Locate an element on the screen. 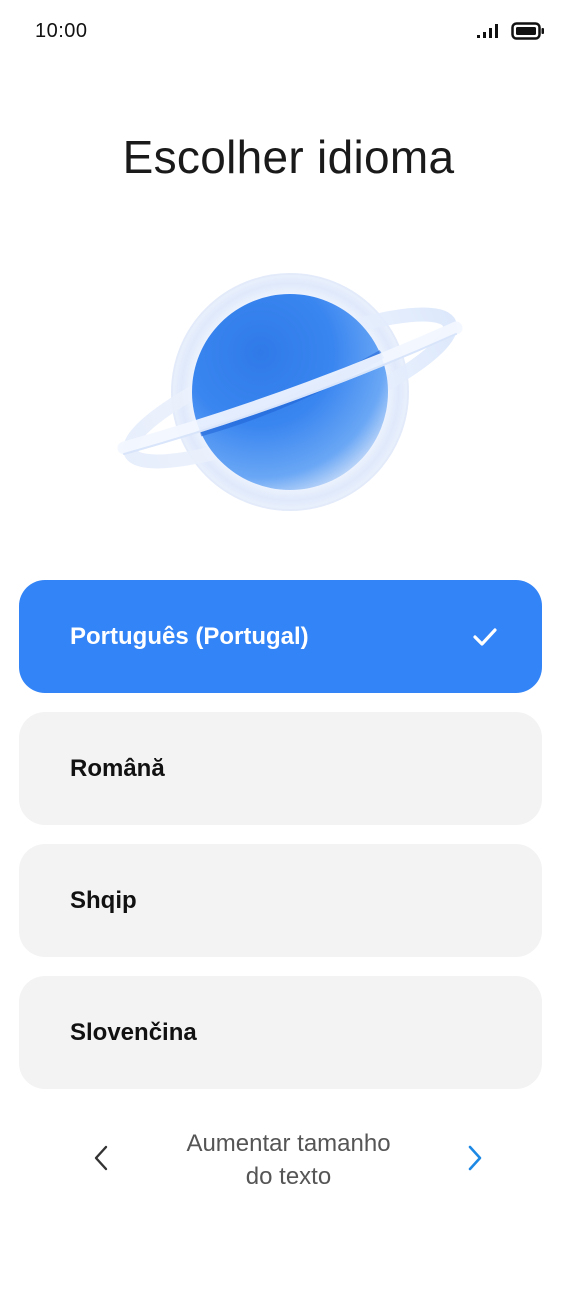 This screenshot has height=1316, width=577. chevron-right-icon is located at coordinates (475, 1158).